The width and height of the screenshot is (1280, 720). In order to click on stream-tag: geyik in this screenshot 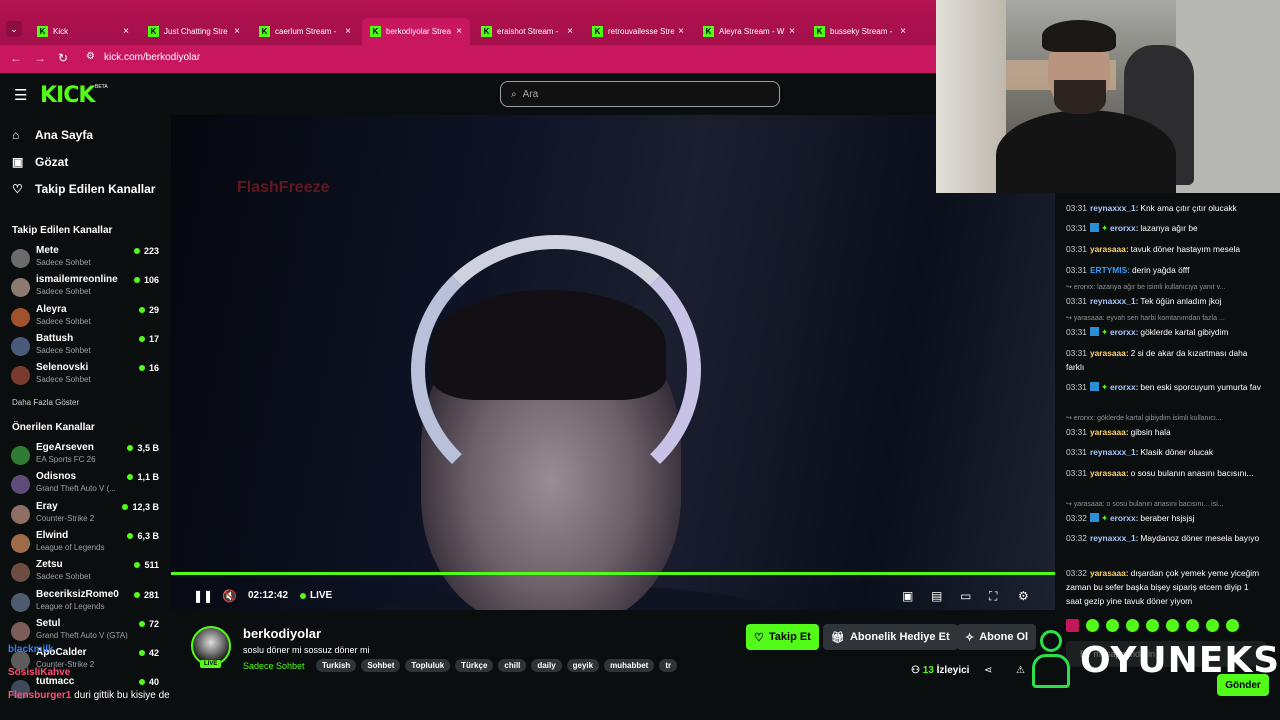, I will do `click(583, 665)`.